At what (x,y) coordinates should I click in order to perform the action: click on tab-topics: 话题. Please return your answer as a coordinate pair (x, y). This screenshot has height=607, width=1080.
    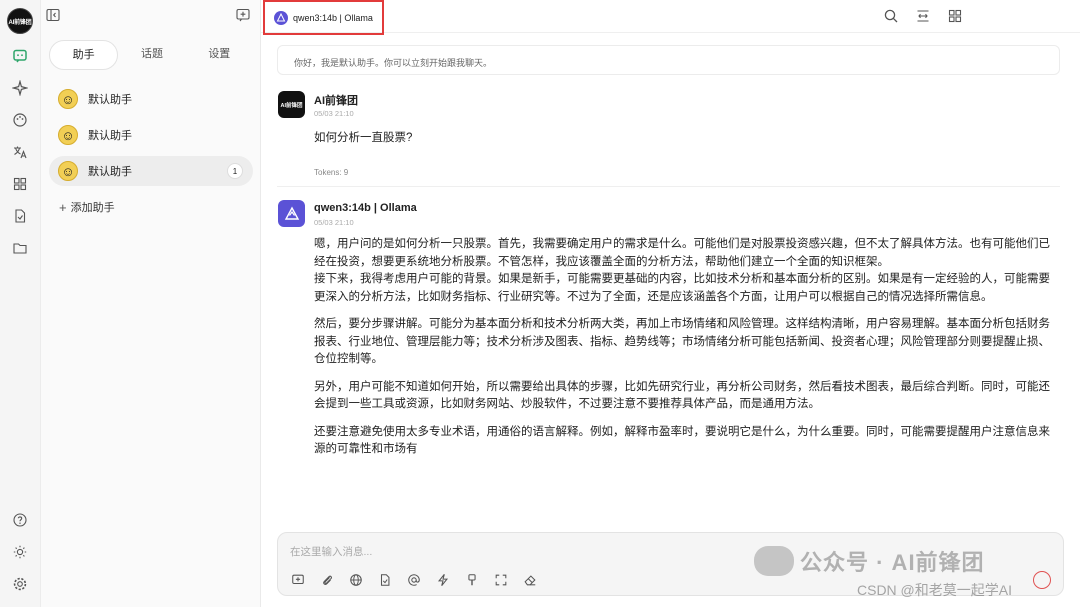
    Looking at the image, I should click on (151, 55).